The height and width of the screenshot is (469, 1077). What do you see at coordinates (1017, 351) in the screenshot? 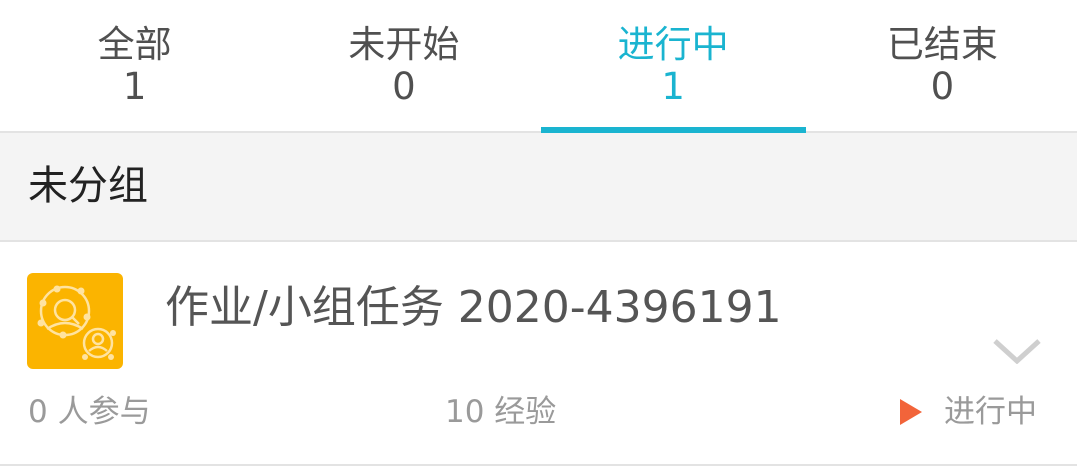
I see `chevron-down-icon` at bounding box center [1017, 351].